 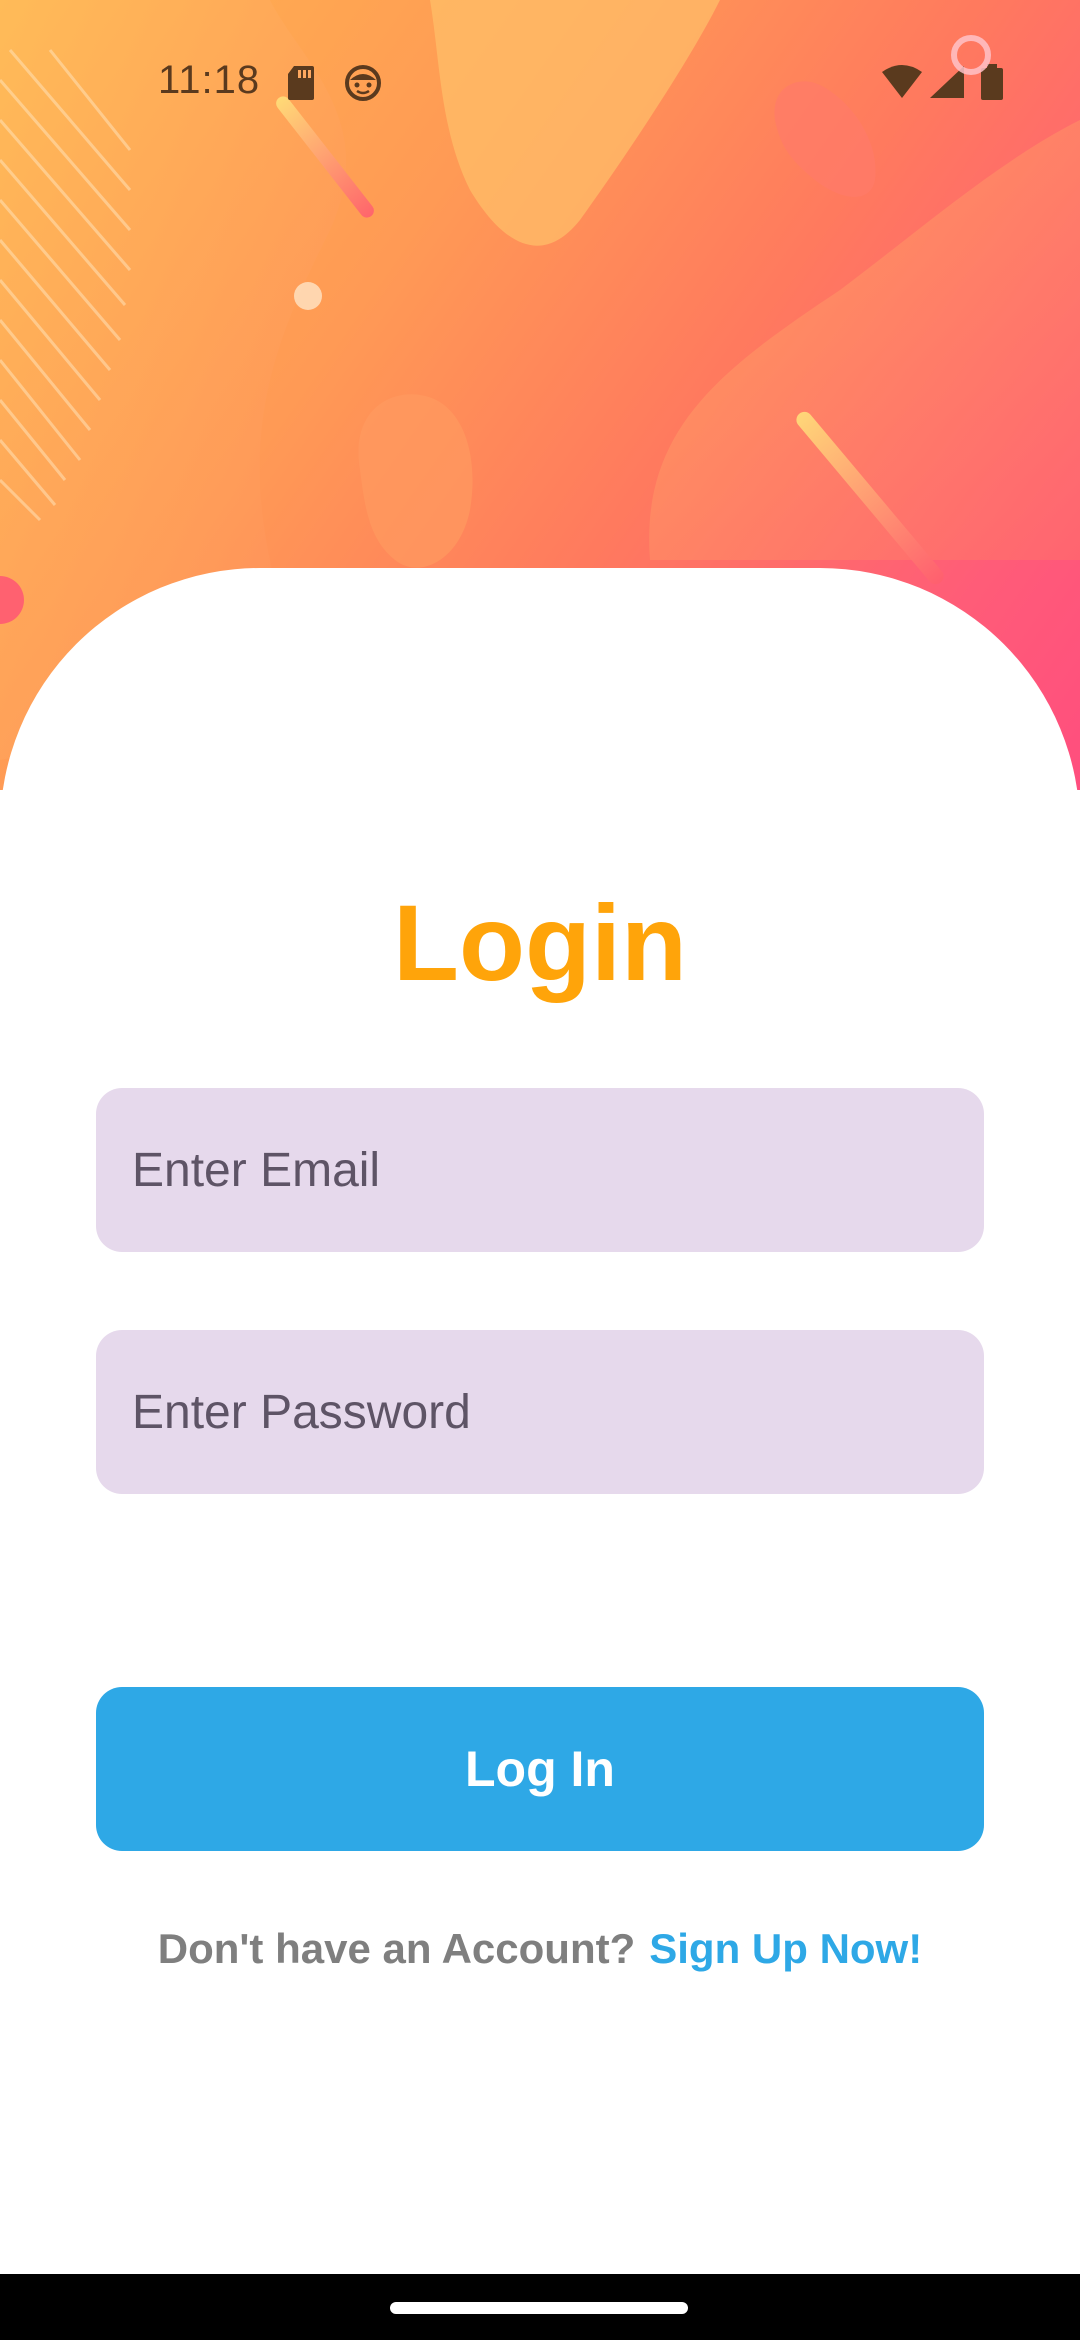 What do you see at coordinates (209, 80) in the screenshot?
I see `status-time: 11:18` at bounding box center [209, 80].